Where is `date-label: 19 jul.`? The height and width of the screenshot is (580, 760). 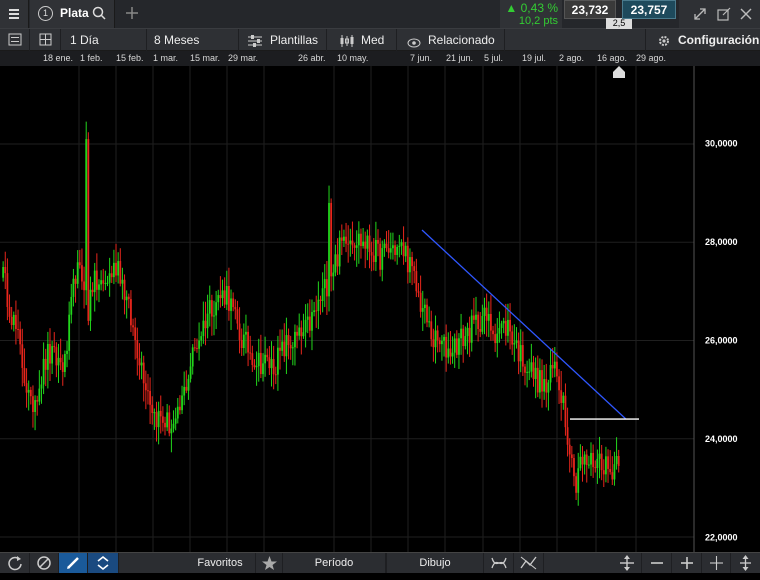
date-label: 19 jul. is located at coordinates (534, 58).